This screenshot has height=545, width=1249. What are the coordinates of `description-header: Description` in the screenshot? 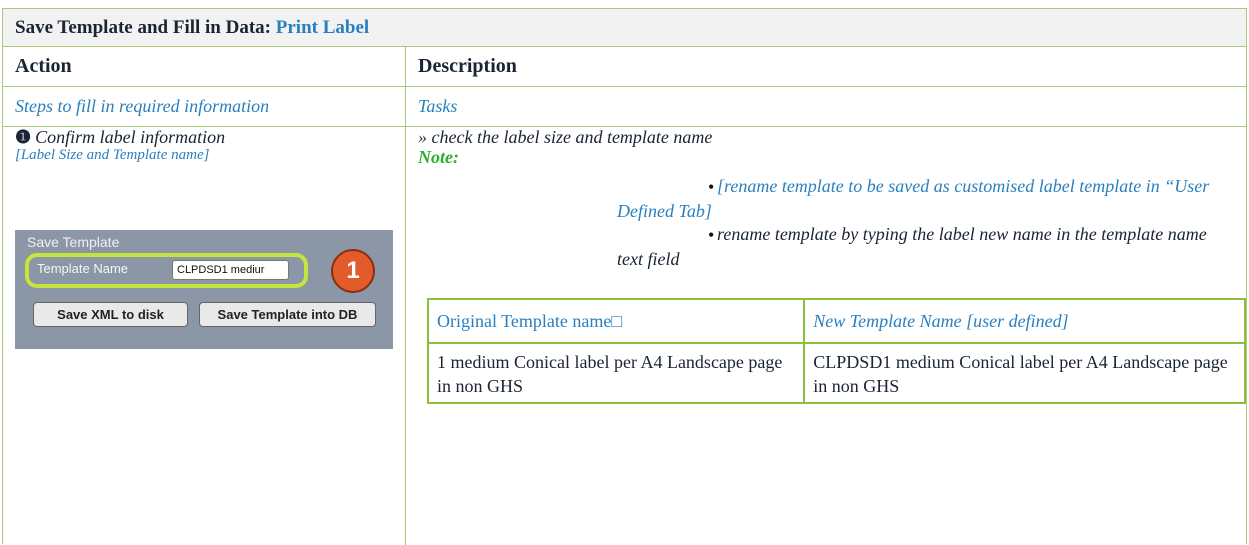 It's located at (467, 66).